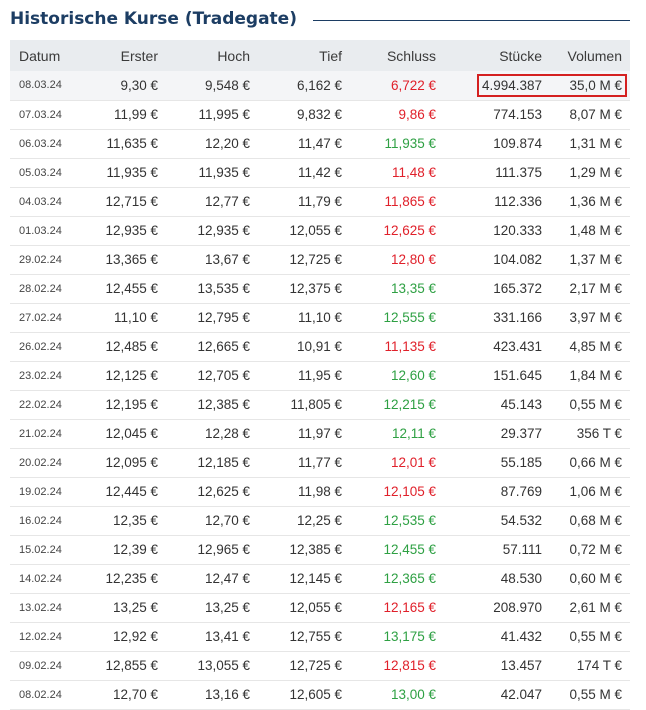 The height and width of the screenshot is (710, 646). What do you see at coordinates (135, 317) in the screenshot?
I see `first-price-cell: 11,10 €` at bounding box center [135, 317].